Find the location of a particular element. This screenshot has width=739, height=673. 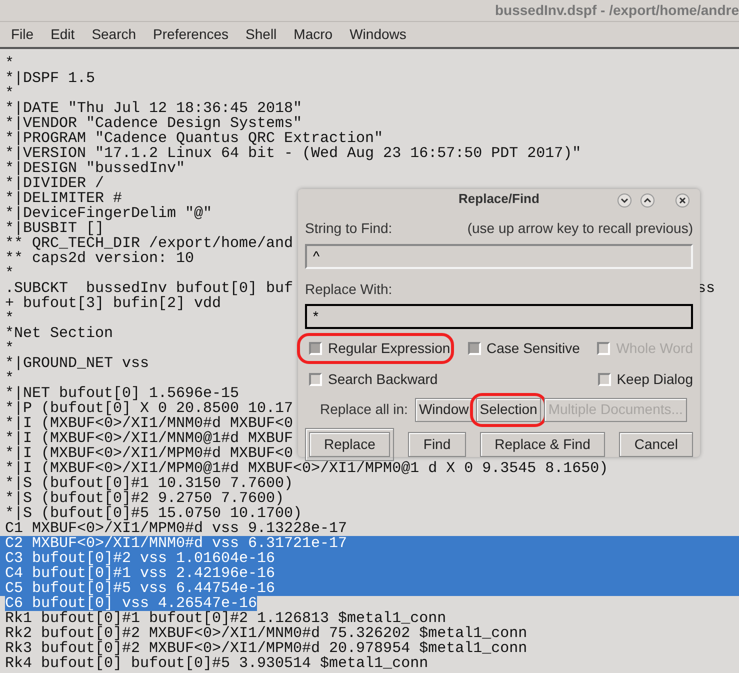

menu-item: Edit is located at coordinates (62, 34).